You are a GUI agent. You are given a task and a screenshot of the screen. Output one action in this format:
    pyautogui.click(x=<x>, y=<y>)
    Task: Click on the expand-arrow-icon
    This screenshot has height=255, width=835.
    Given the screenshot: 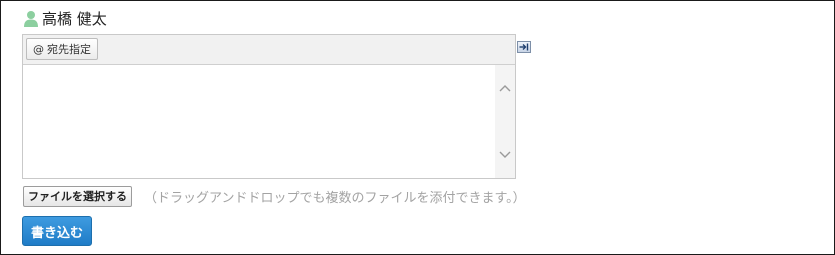 What is the action you would take?
    pyautogui.click(x=524, y=47)
    